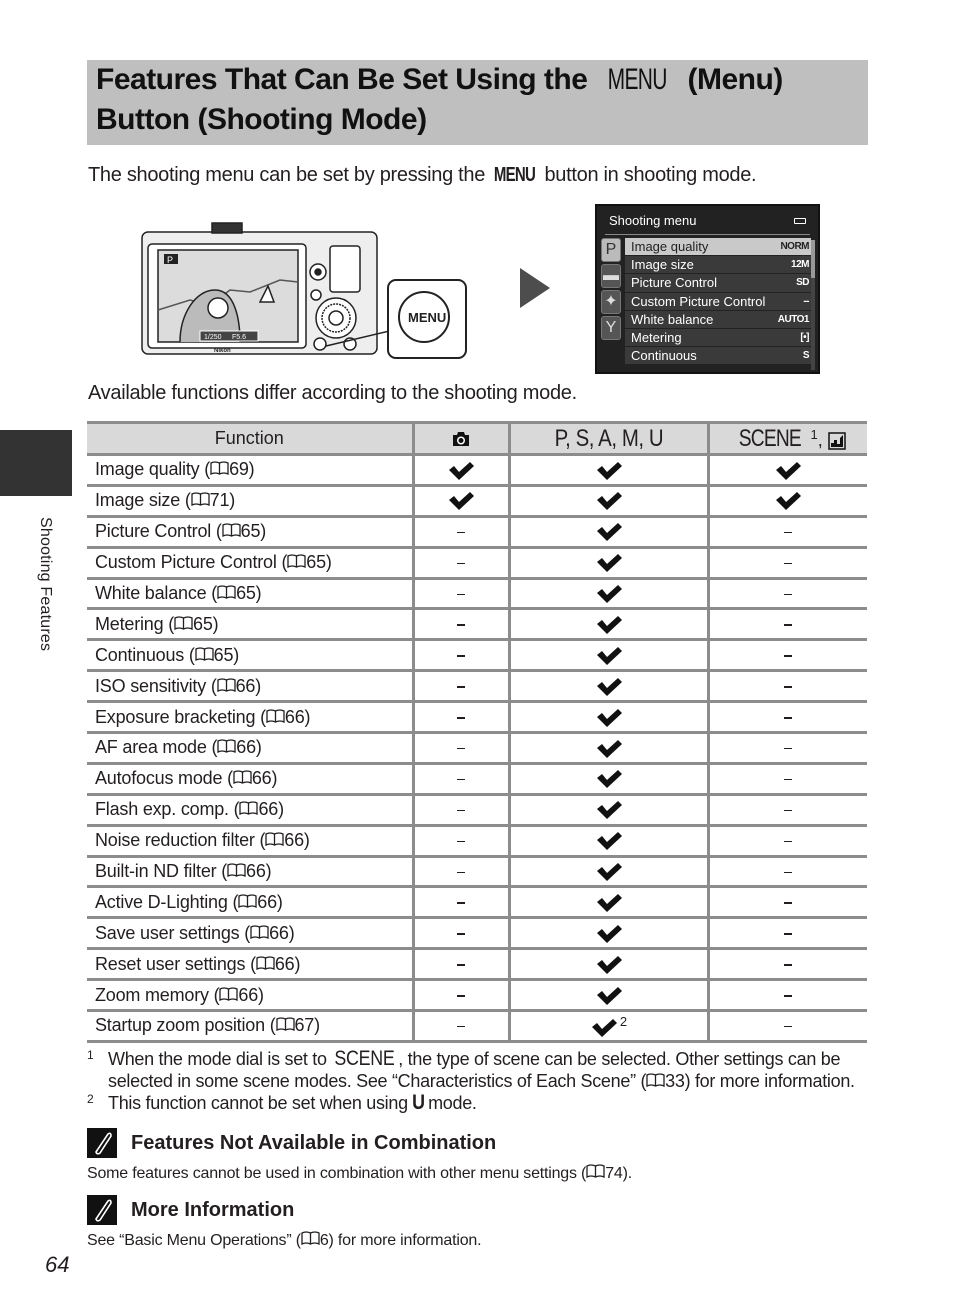  Describe the element at coordinates (250, 470) in the screenshot. I see `function-name-cell: Image quality (69)` at that location.